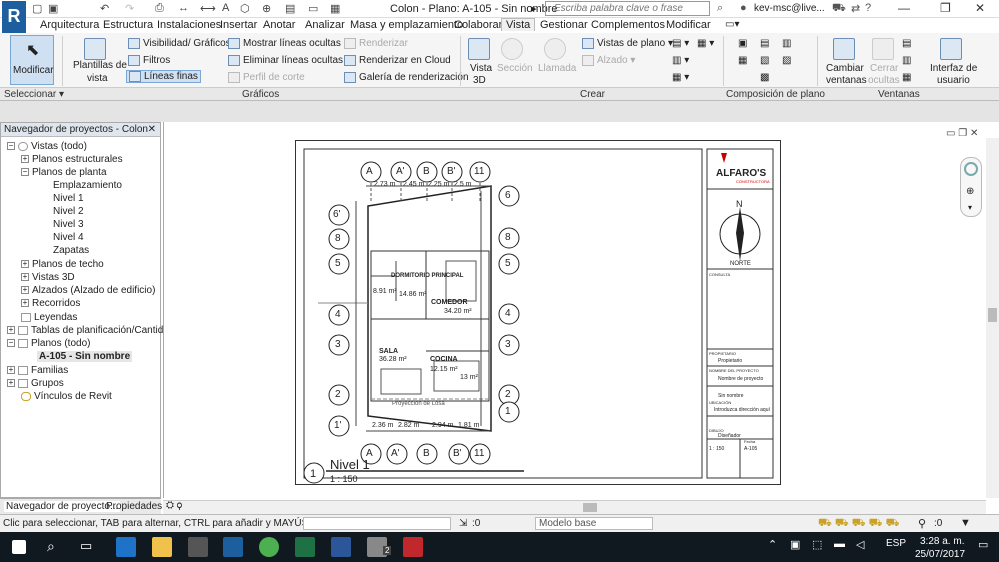  Describe the element at coordinates (478, 25) in the screenshot. I see `tab-colaborar: Colaborar` at that location.